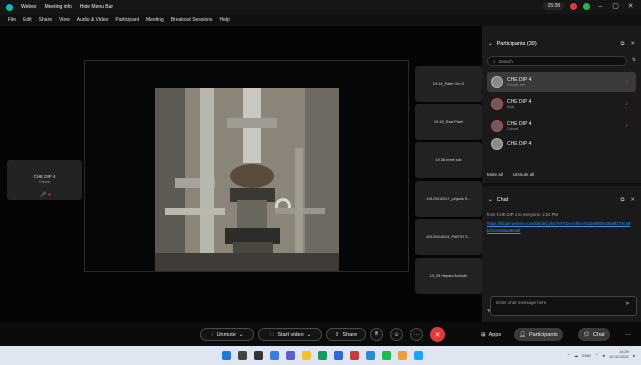 The height and width of the screenshot is (365, 641). Describe the element at coordinates (274, 355) in the screenshot. I see `widgets-icon` at that location.